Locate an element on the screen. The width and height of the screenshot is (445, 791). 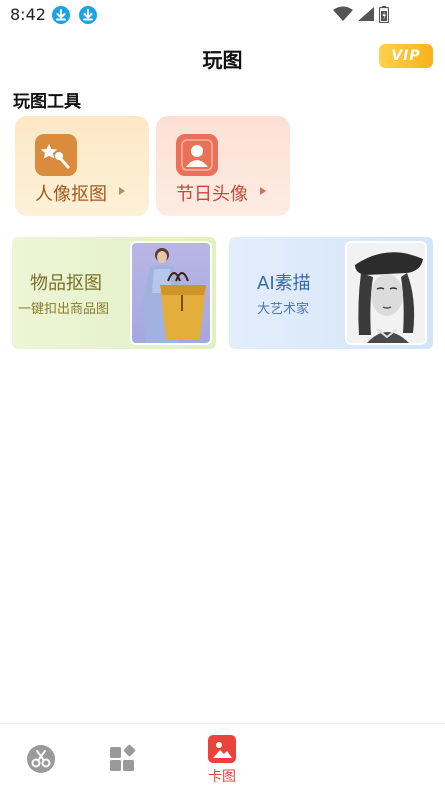
grid-icon is located at coordinates (123, 757).